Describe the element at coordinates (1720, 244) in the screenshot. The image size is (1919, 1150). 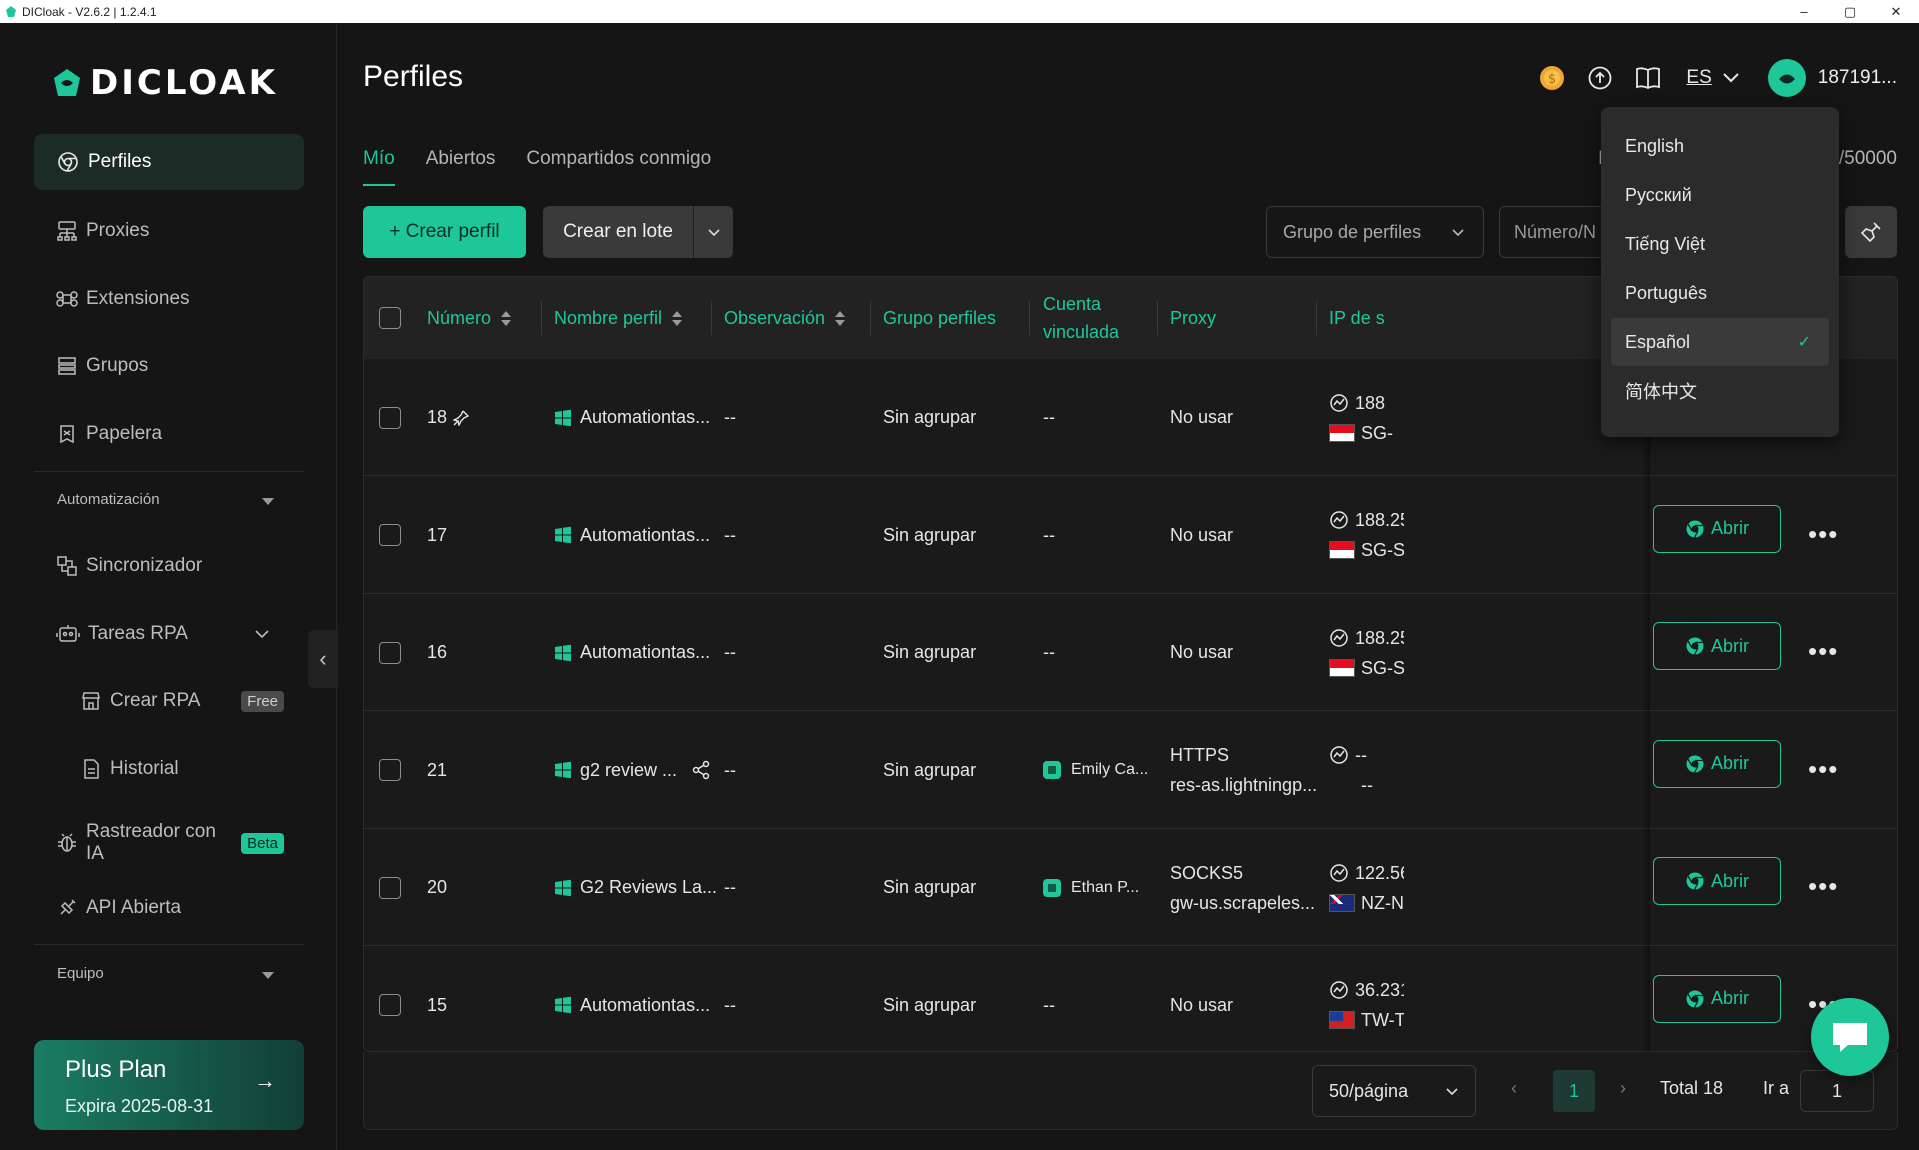
I see `language-option-vietnamese: Tiếng Việt` at that location.